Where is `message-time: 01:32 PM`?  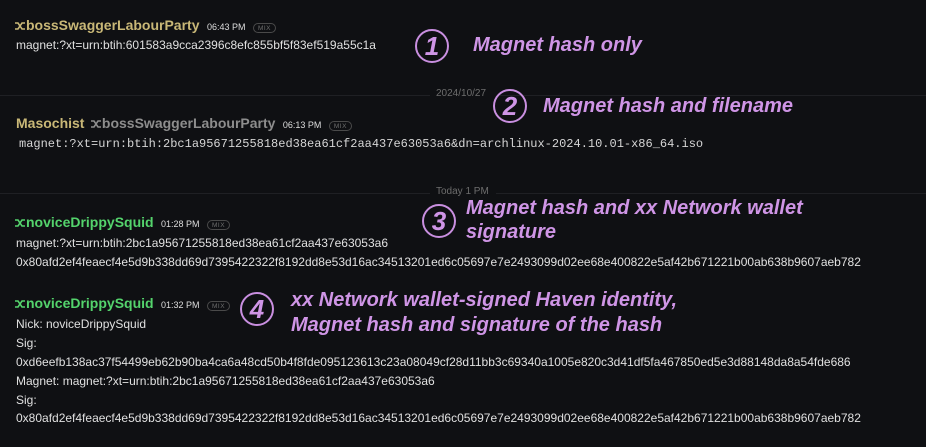 message-time: 01:32 PM is located at coordinates (180, 305).